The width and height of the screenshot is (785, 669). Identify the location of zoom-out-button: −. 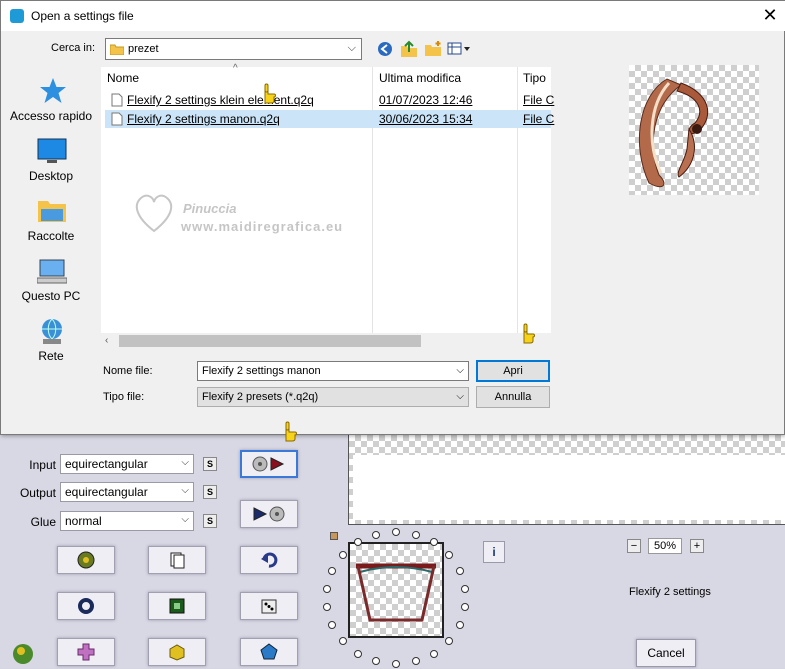
(634, 546).